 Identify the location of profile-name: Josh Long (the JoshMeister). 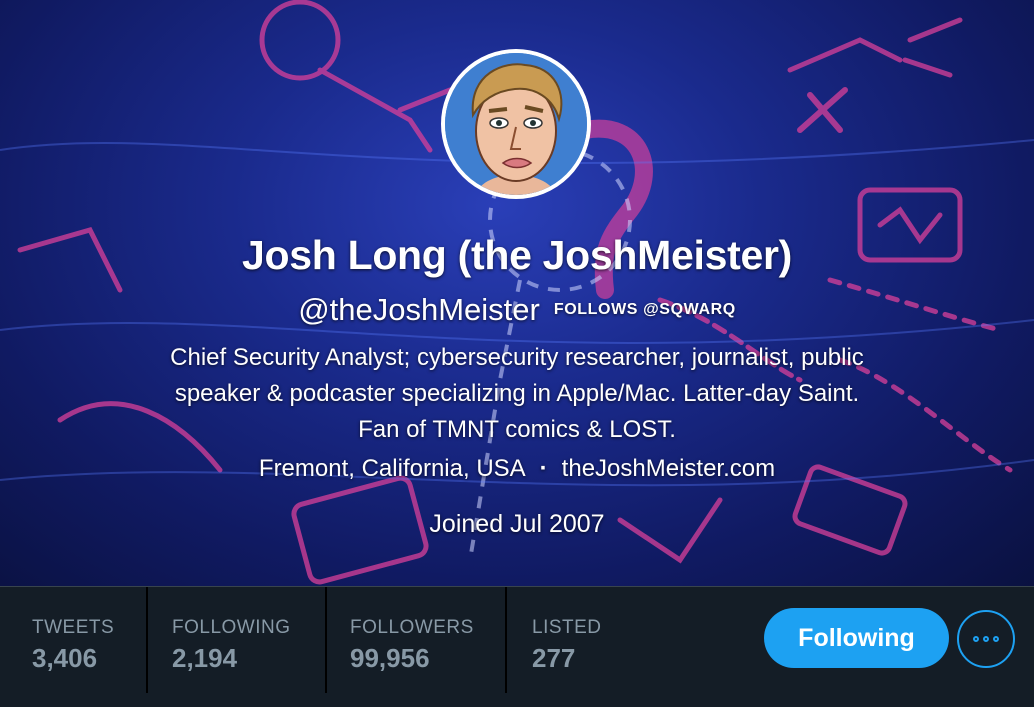
(516, 255).